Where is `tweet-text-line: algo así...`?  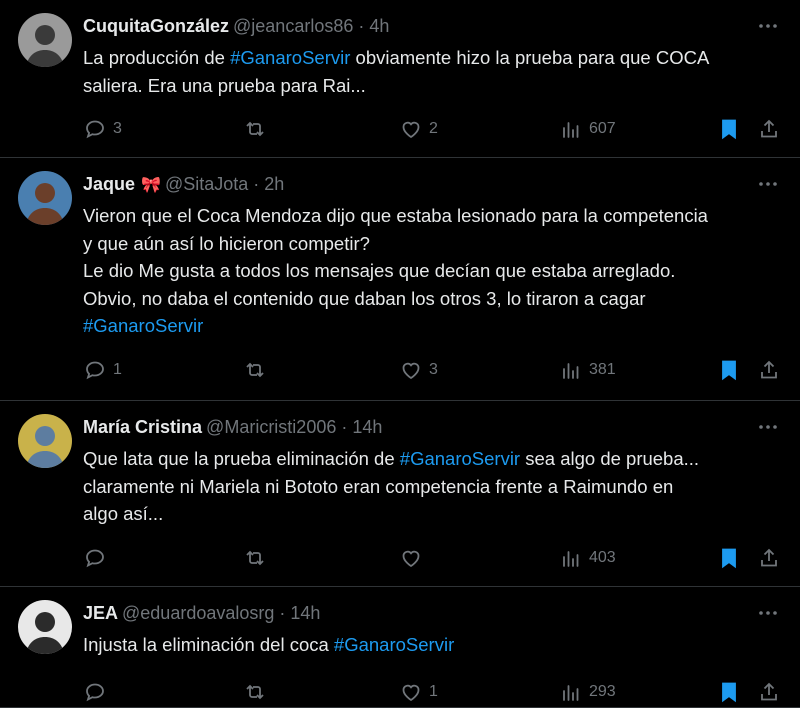
tweet-text-line: algo así... is located at coordinates (434, 514).